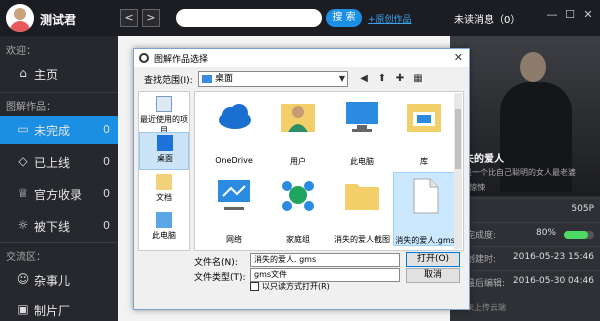 The height and width of the screenshot is (321, 600). Describe the element at coordinates (325, 275) in the screenshot. I see `filetype-select: gms文件` at that location.